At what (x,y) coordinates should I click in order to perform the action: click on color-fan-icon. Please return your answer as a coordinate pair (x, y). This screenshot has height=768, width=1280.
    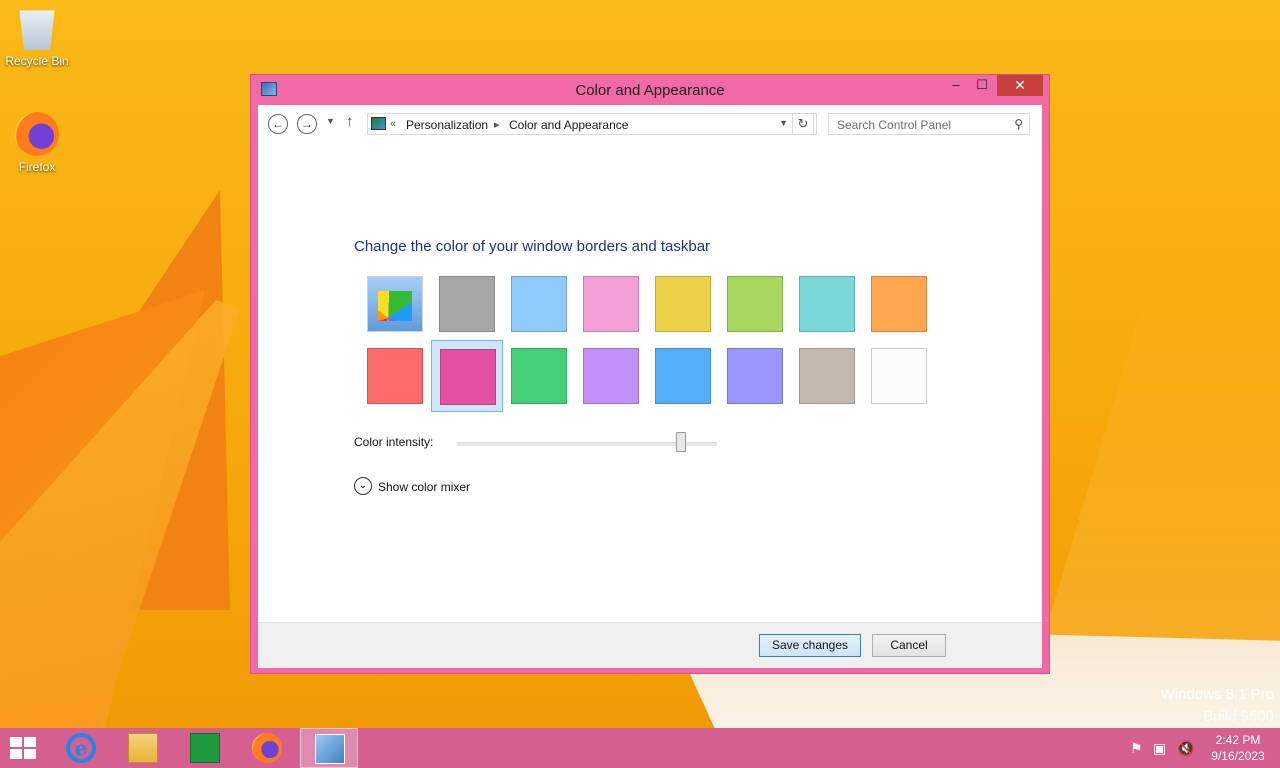
    Looking at the image, I should click on (395, 306).